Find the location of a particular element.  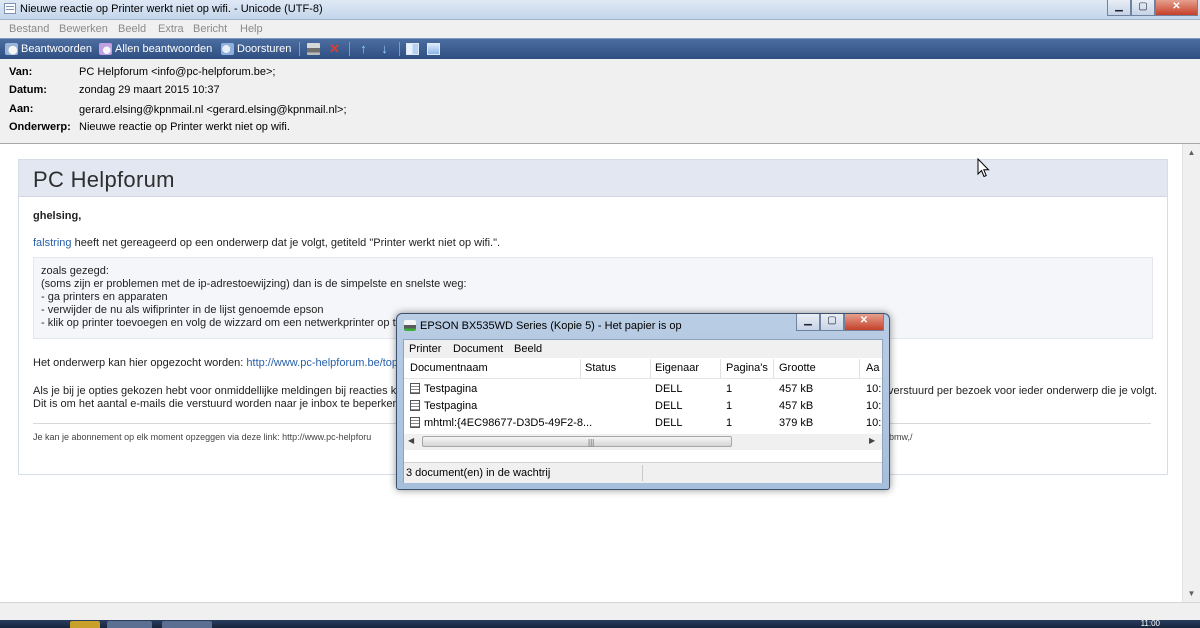

col-paginas: Pagina's is located at coordinates (747, 368).